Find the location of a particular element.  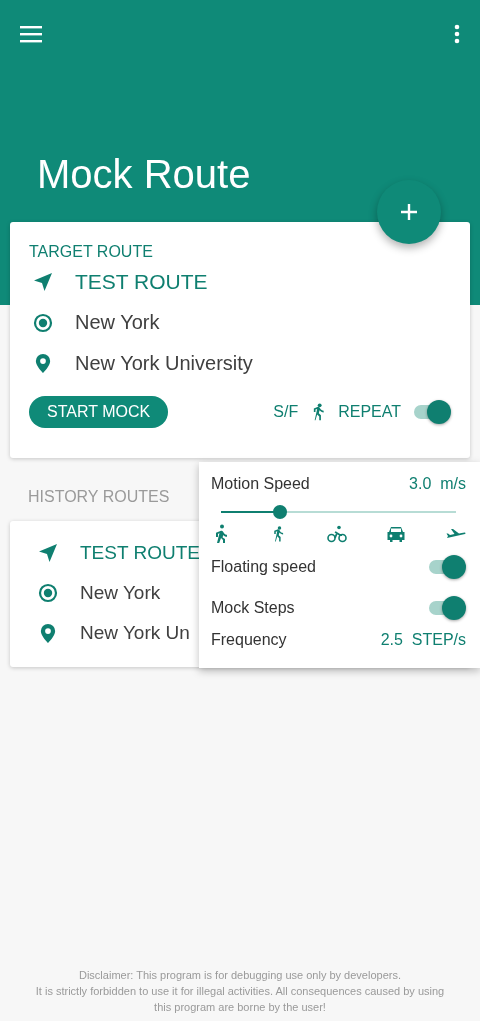

start-mock-button: START MOCK is located at coordinates (99, 412).